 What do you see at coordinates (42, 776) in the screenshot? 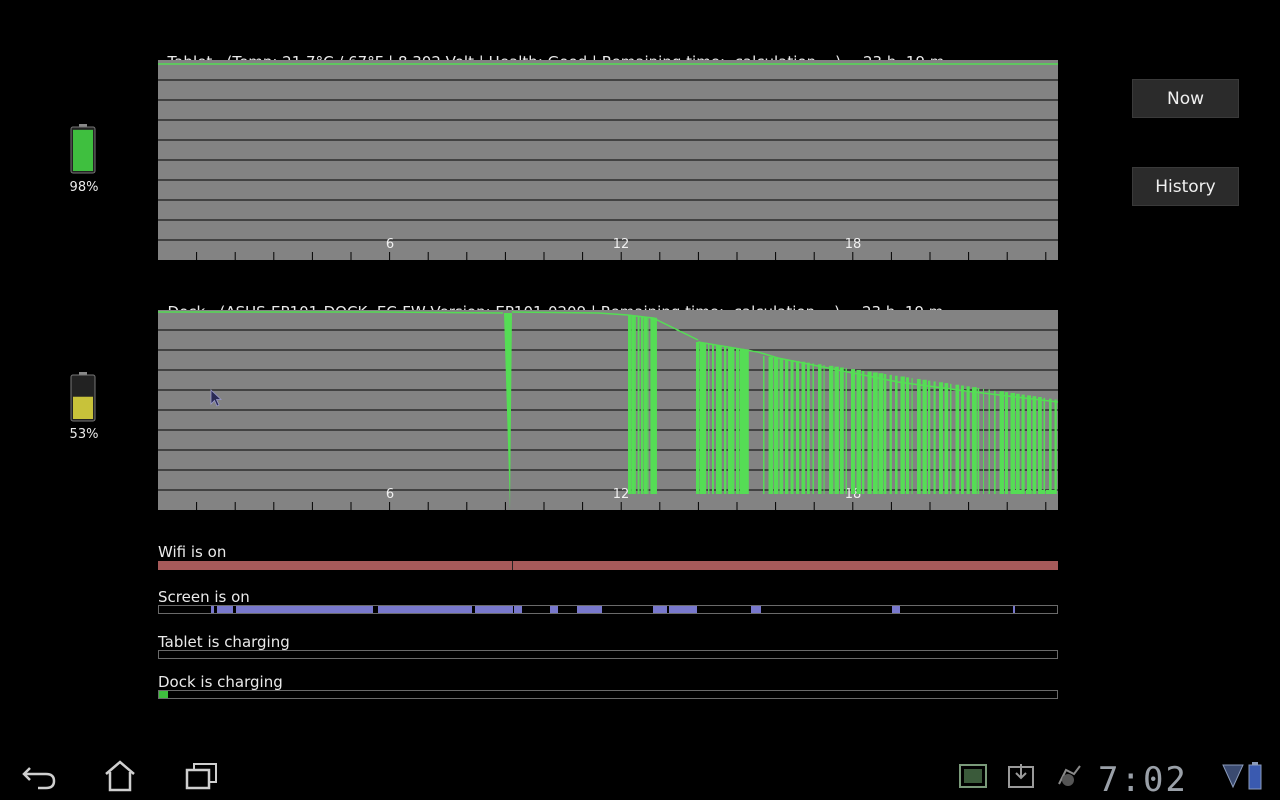
I see `back-arrow-icon` at bounding box center [42, 776].